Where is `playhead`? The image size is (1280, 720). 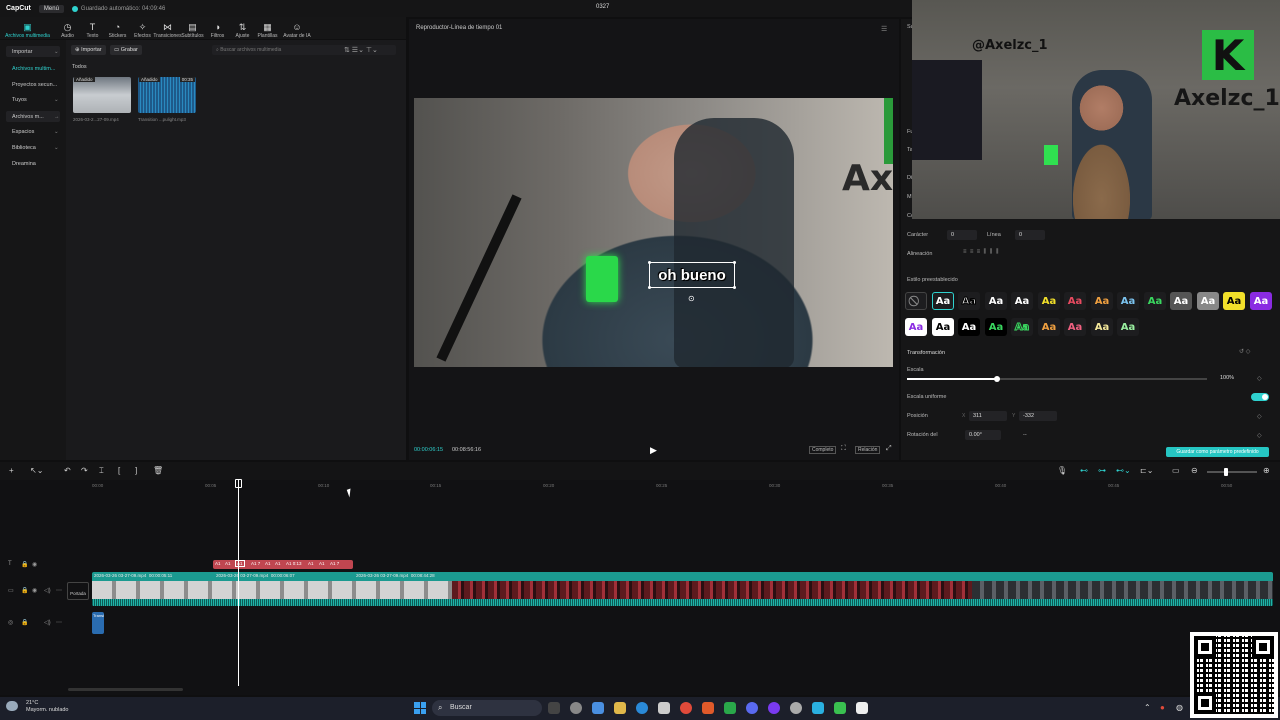 playhead is located at coordinates (238, 583).